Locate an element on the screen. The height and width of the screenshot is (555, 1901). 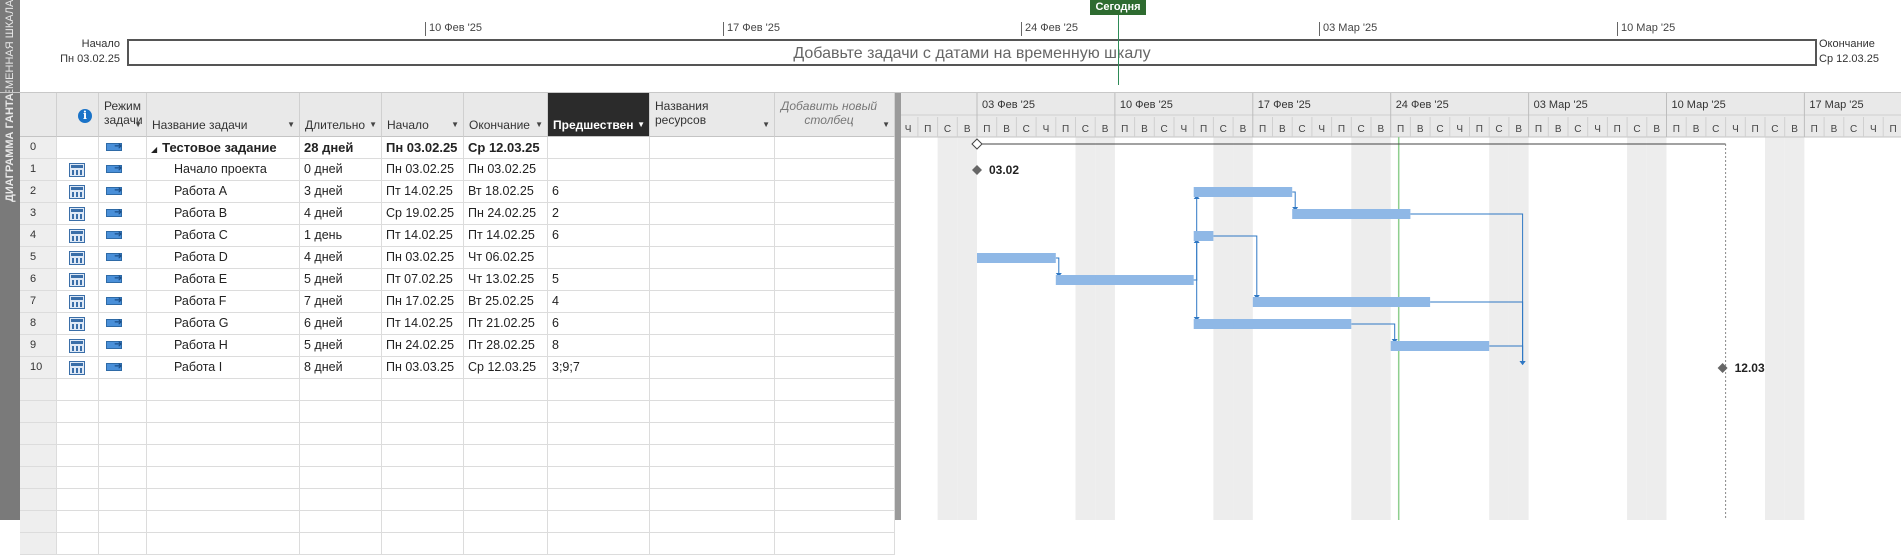
duration-cell: 0 дней is located at coordinates (341, 169).